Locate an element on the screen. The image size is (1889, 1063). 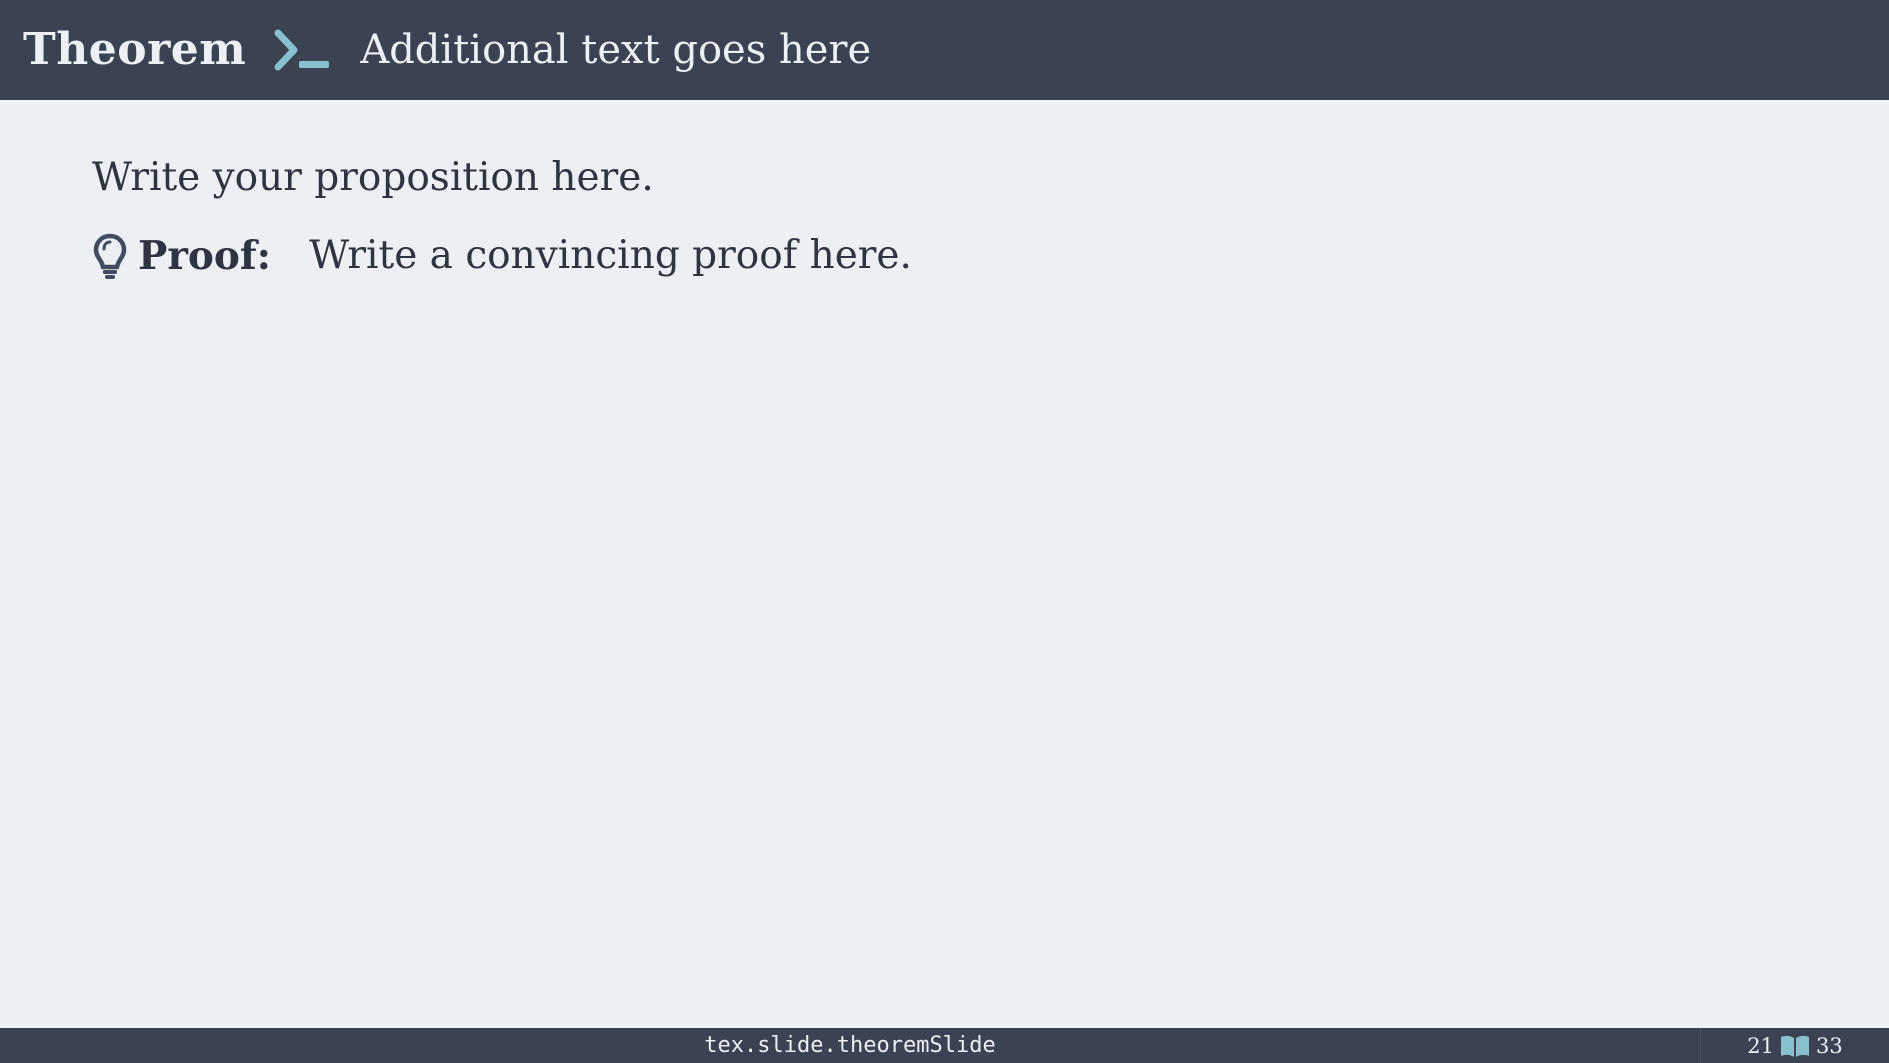
proof-block: Proof: Write a convincing proof here. is located at coordinates (944, 256).